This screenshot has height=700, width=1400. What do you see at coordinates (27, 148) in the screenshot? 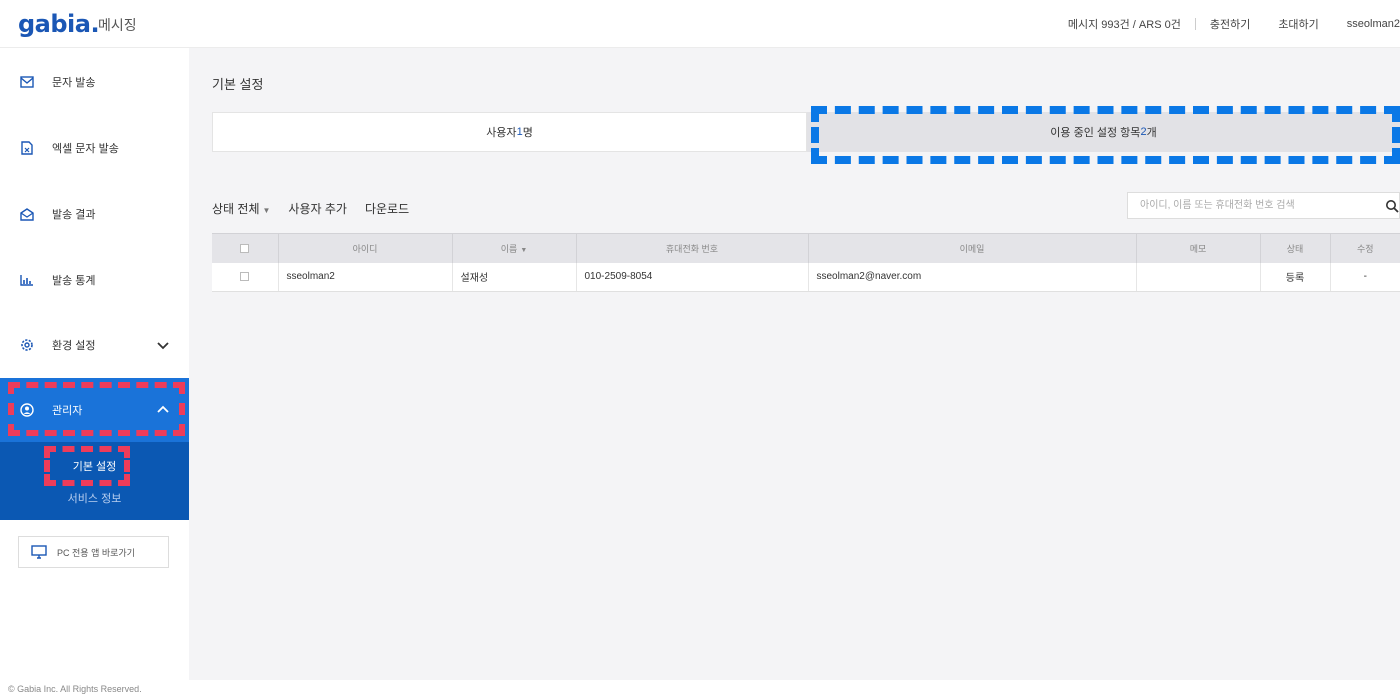
I see `excel-file-icon` at bounding box center [27, 148].